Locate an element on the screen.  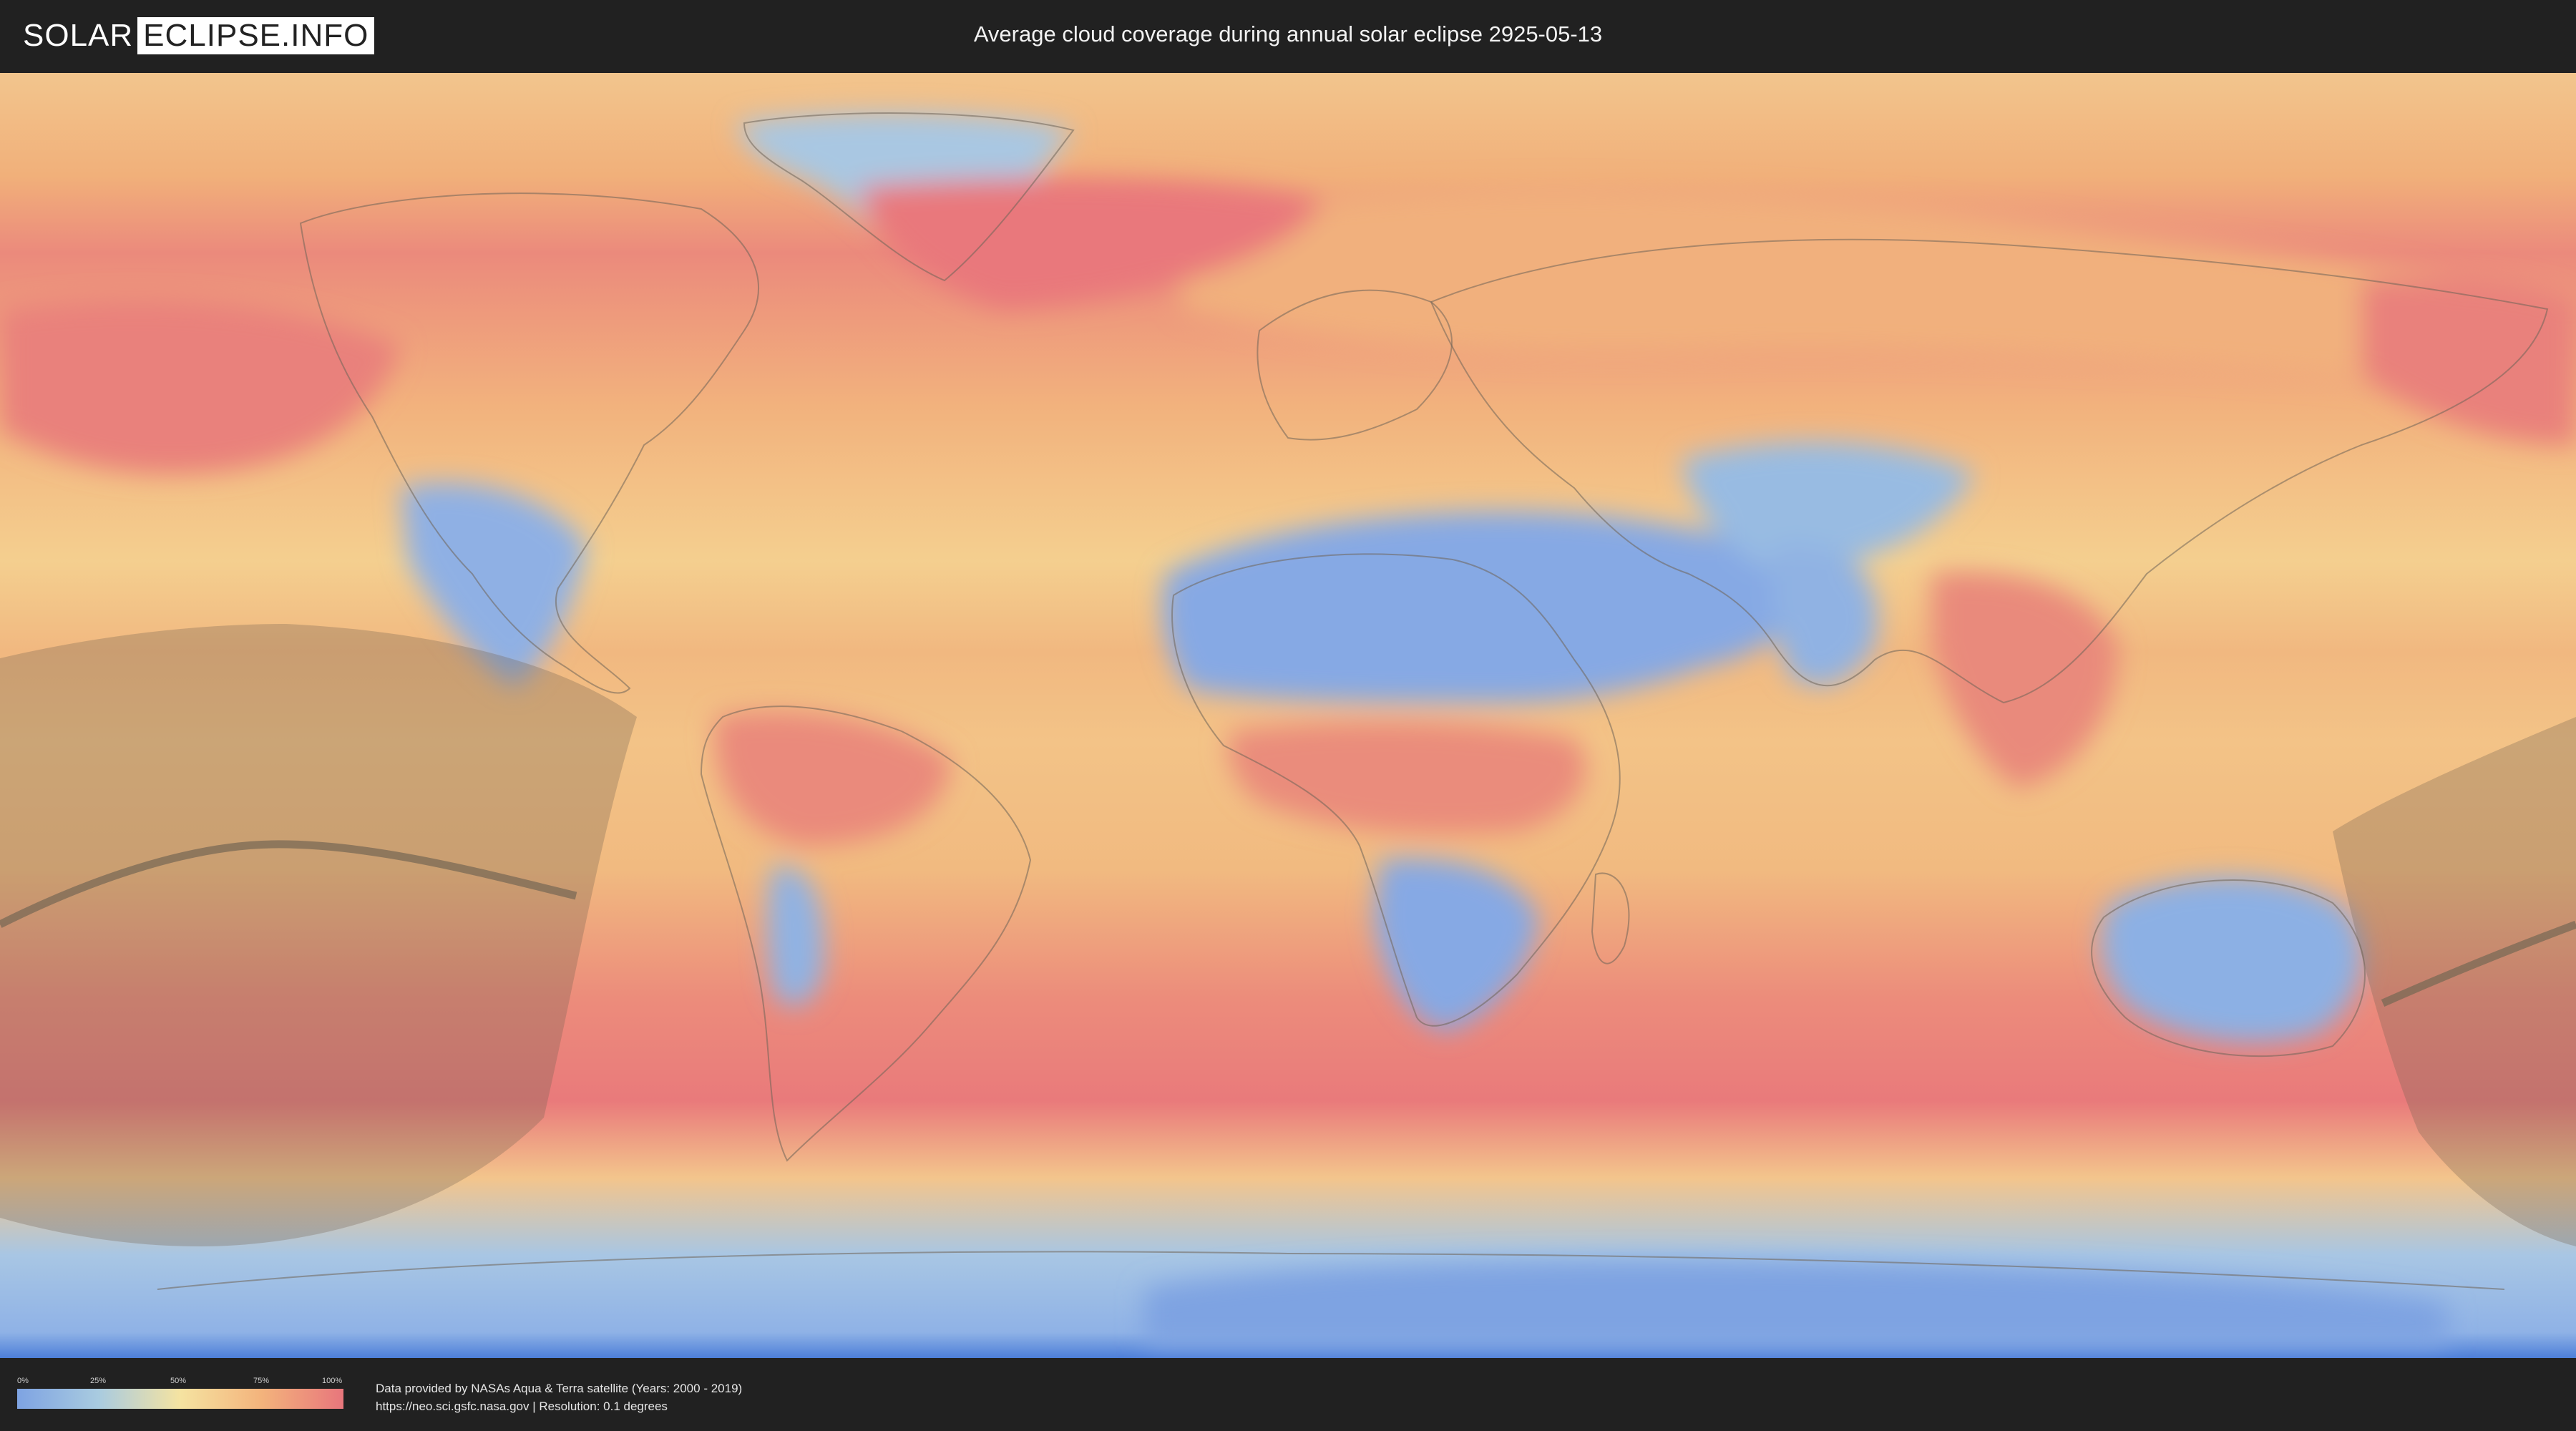
cloud-coverage-legend: 0% 25% 50% 75% 100% is located at coordinates (180, 1394).